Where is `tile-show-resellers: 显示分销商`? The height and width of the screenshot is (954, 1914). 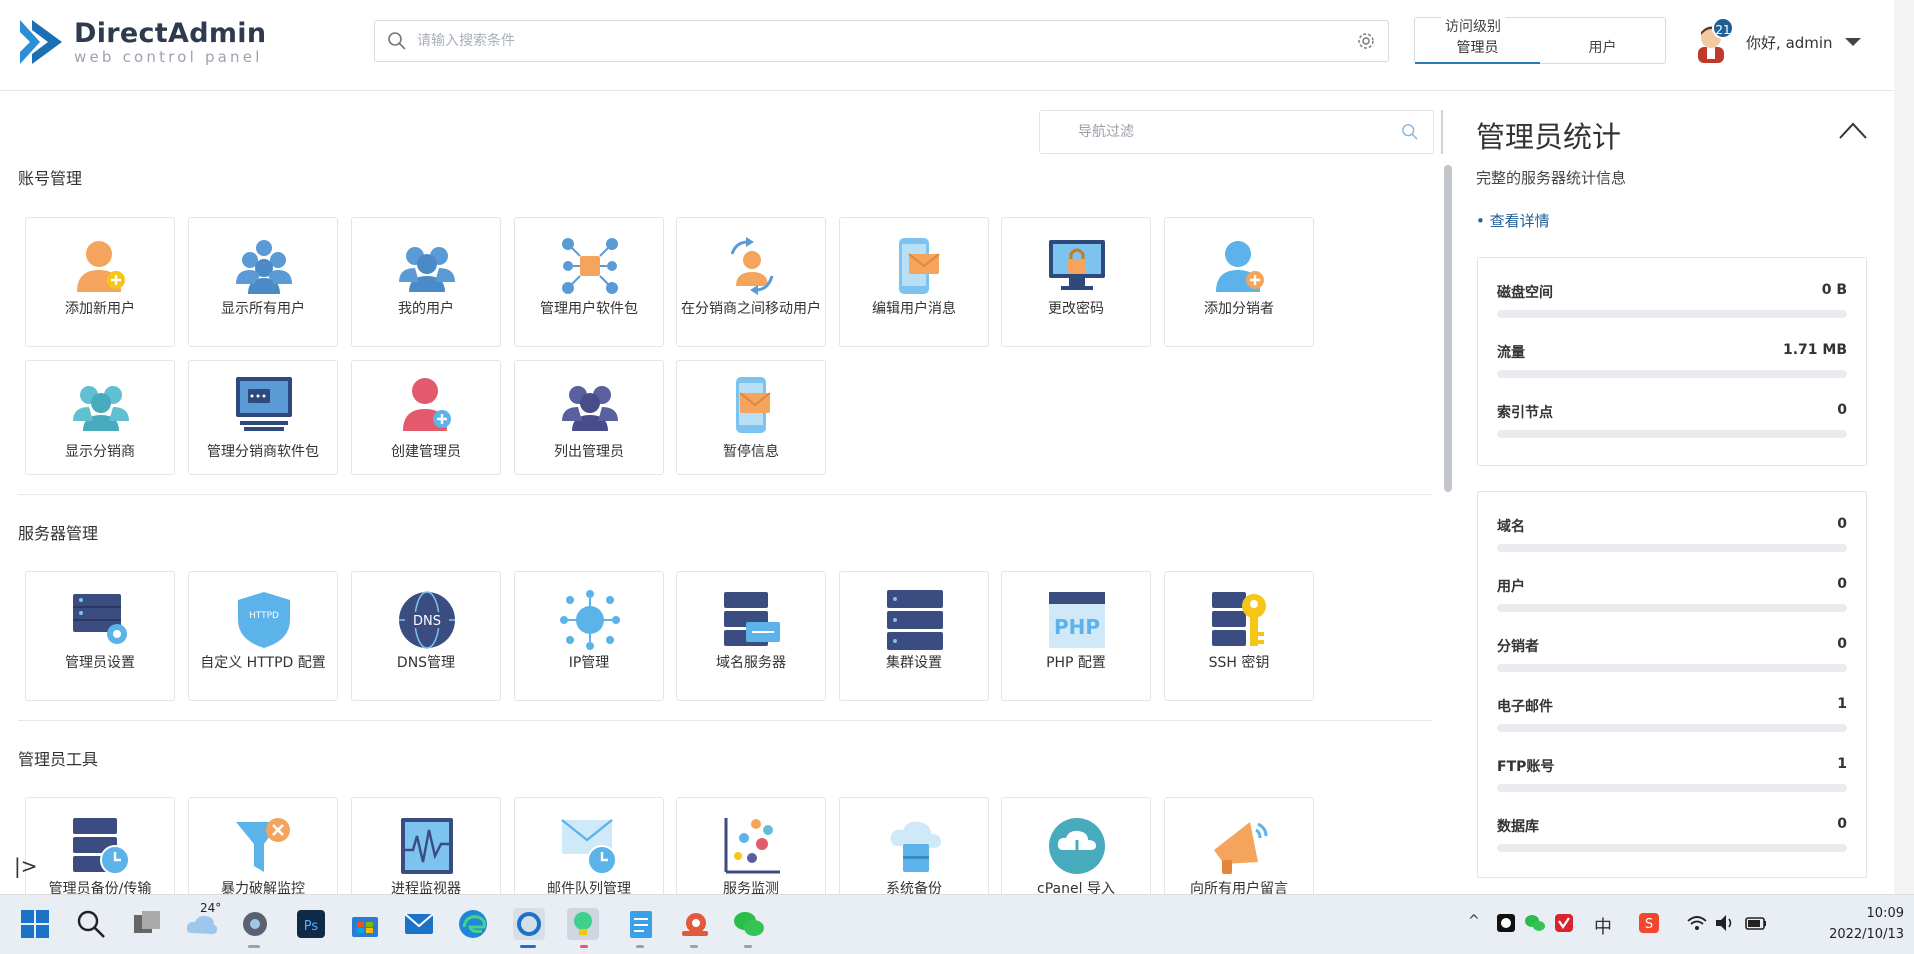 tile-show-resellers: 显示分销商 is located at coordinates (100, 417).